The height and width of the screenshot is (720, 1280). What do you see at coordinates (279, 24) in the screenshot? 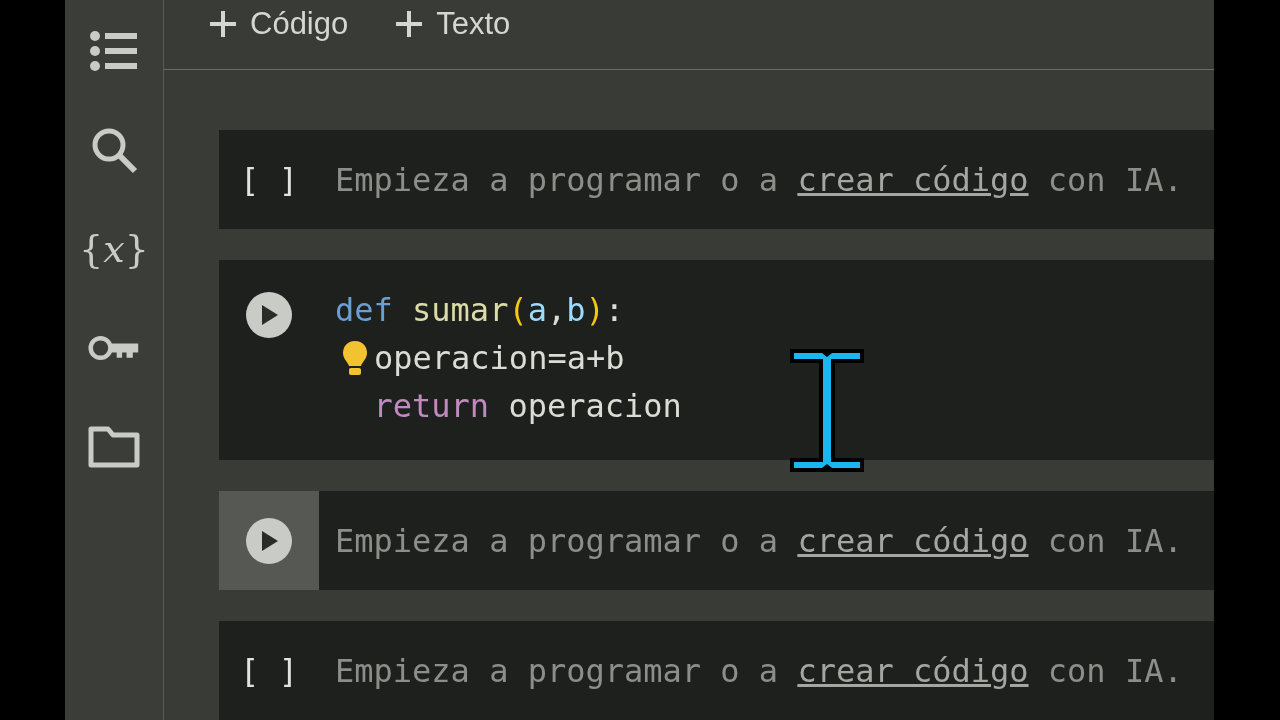
I see `add-cell-button: Código` at bounding box center [279, 24].